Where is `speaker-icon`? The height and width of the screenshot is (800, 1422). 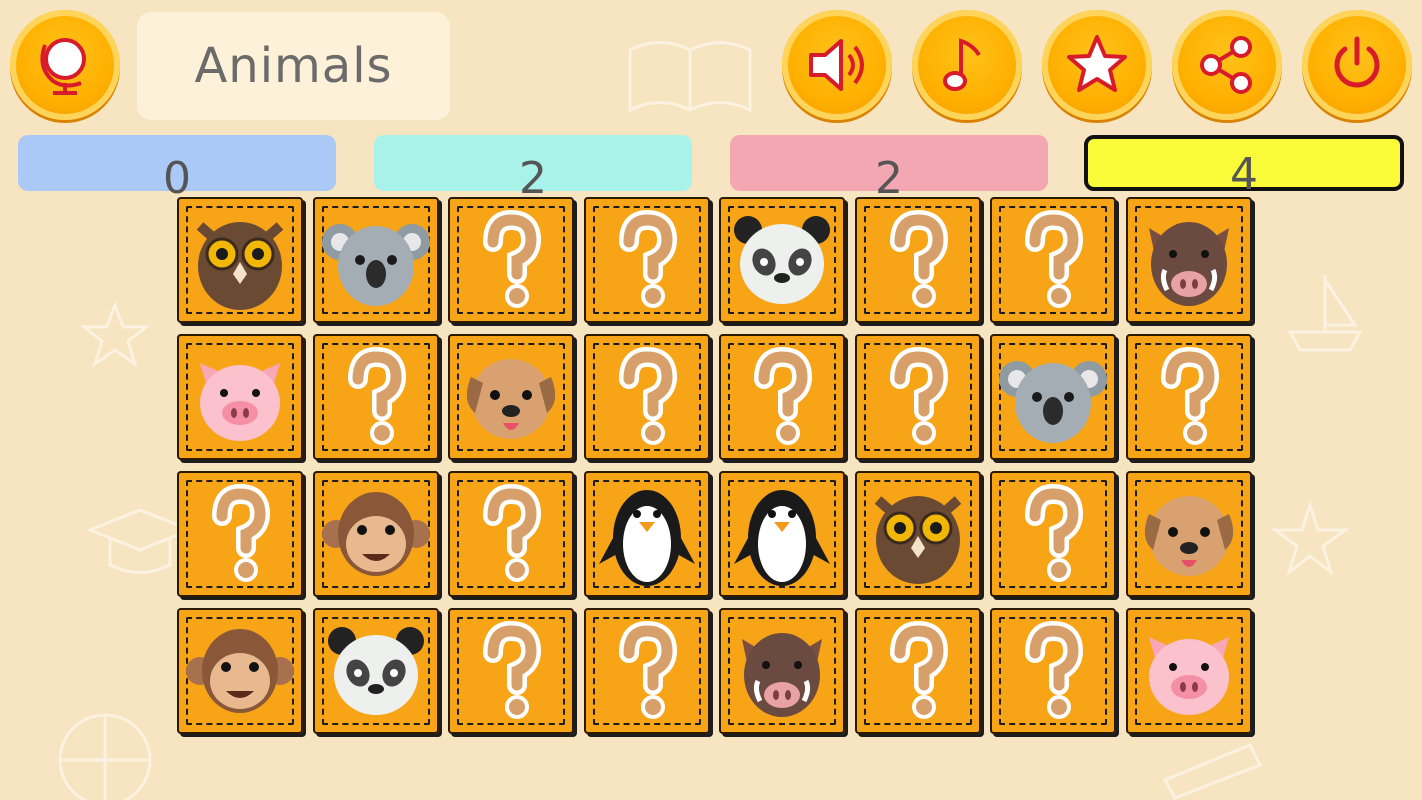 speaker-icon is located at coordinates (836, 65).